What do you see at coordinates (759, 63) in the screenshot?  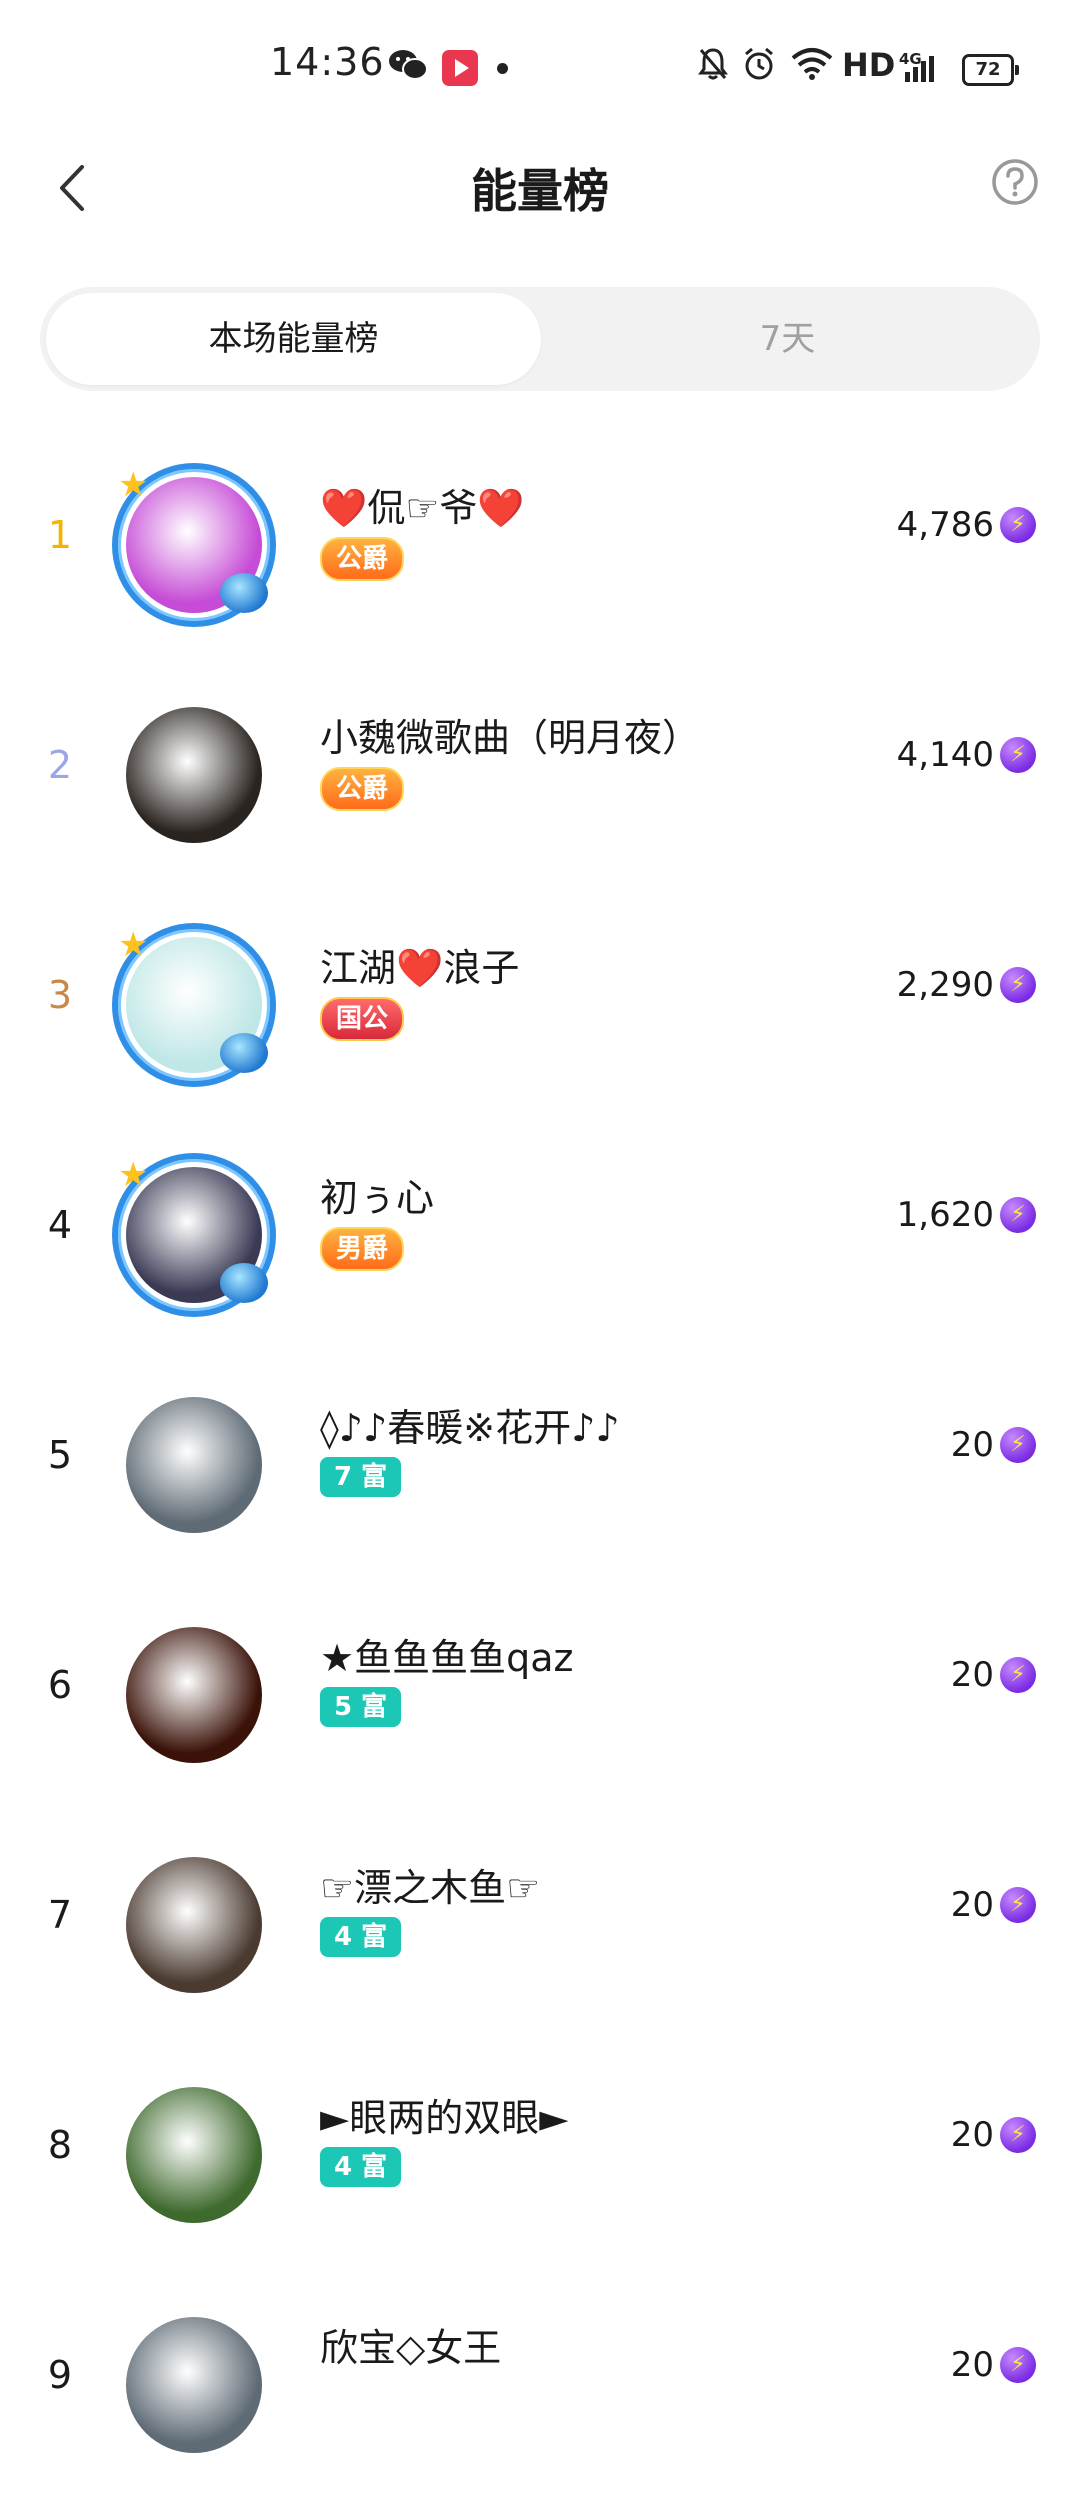 I see `alarm-icon` at bounding box center [759, 63].